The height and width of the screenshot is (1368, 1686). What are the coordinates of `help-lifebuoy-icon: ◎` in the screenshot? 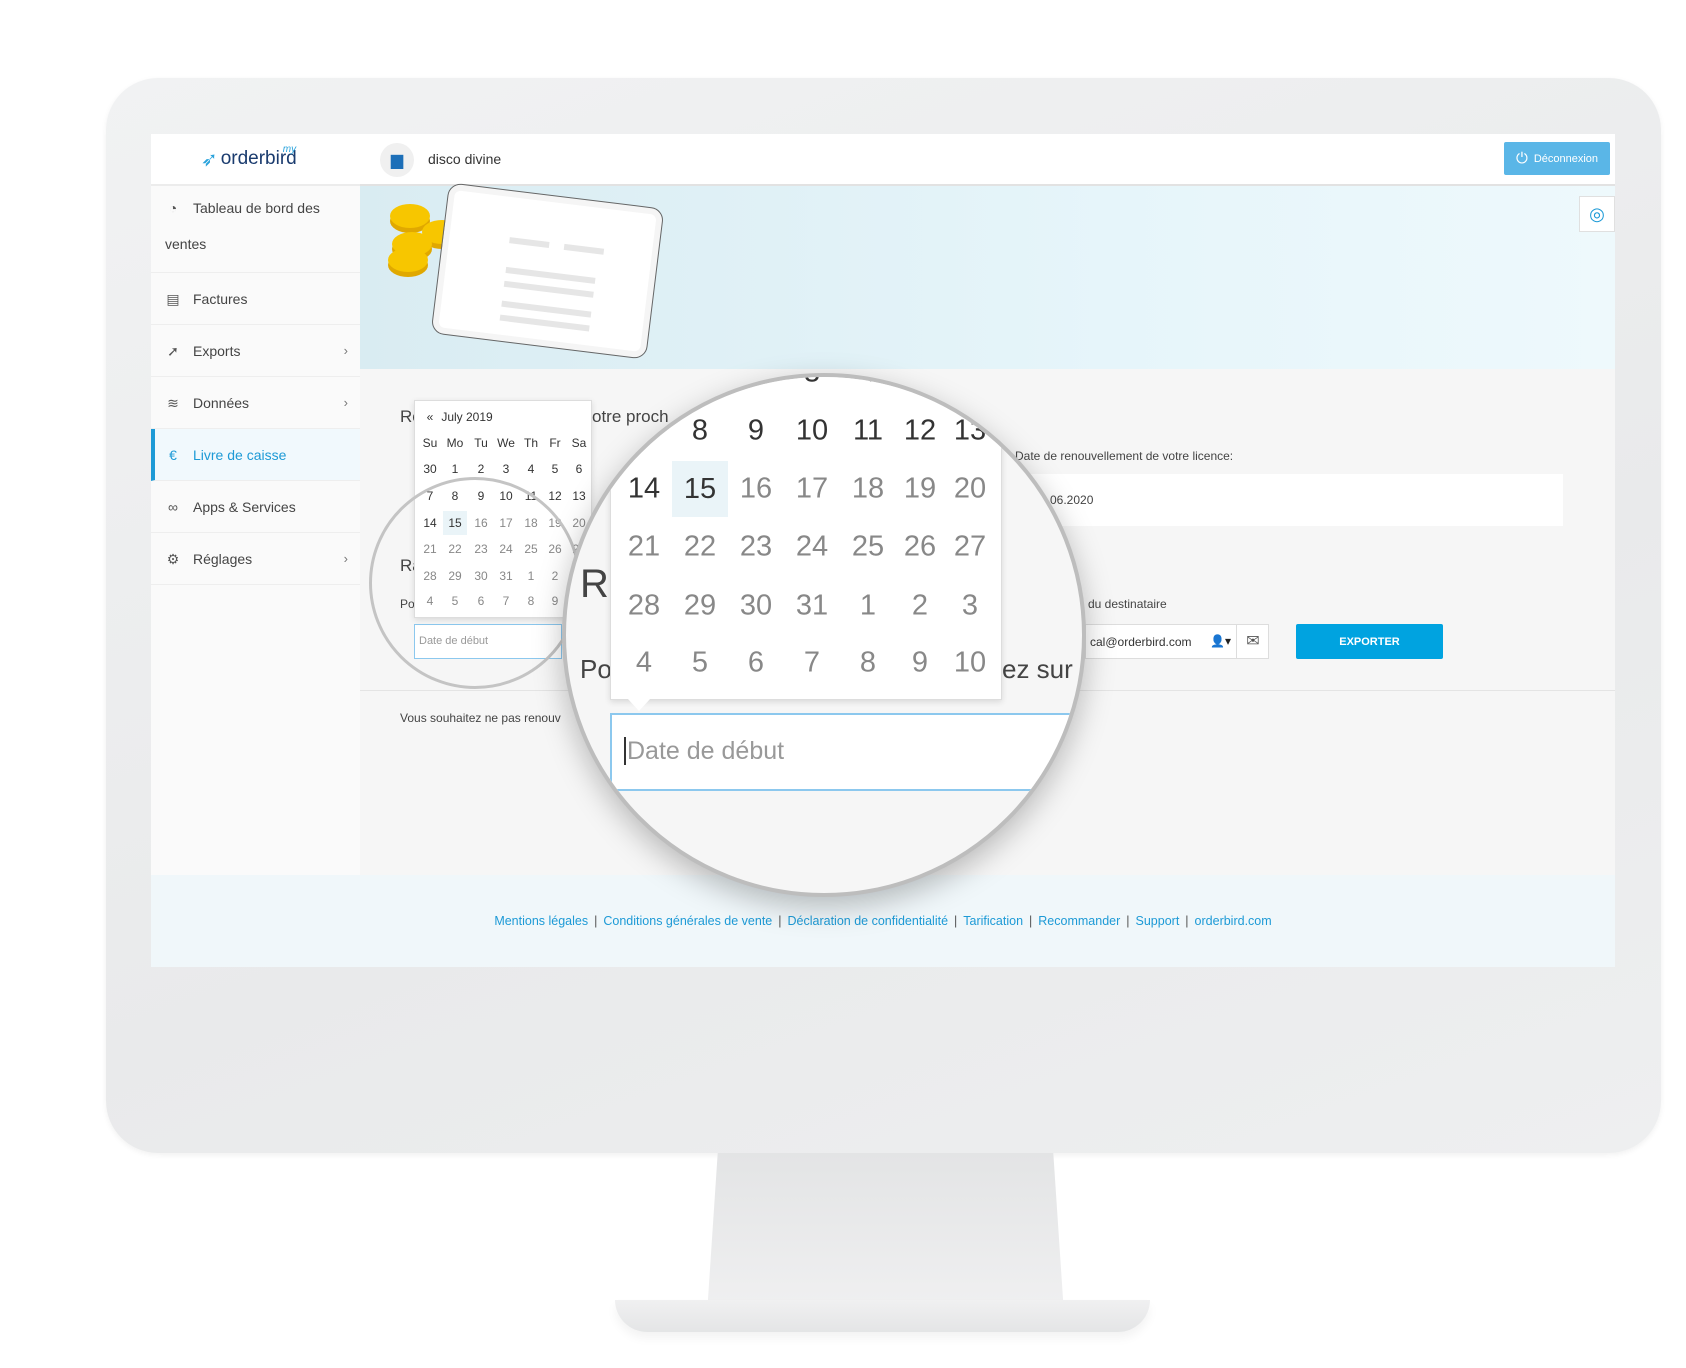 It's located at (1597, 214).